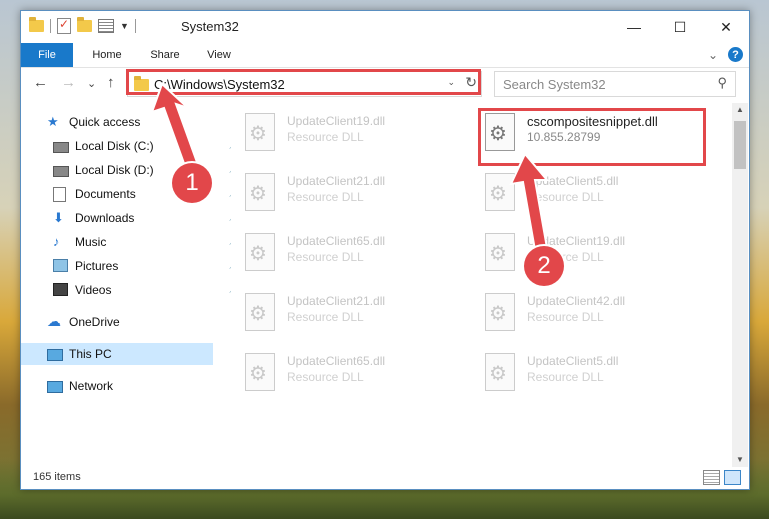 The height and width of the screenshot is (519, 769). What do you see at coordinates (60, 289) in the screenshot?
I see `videos-icon` at bounding box center [60, 289].